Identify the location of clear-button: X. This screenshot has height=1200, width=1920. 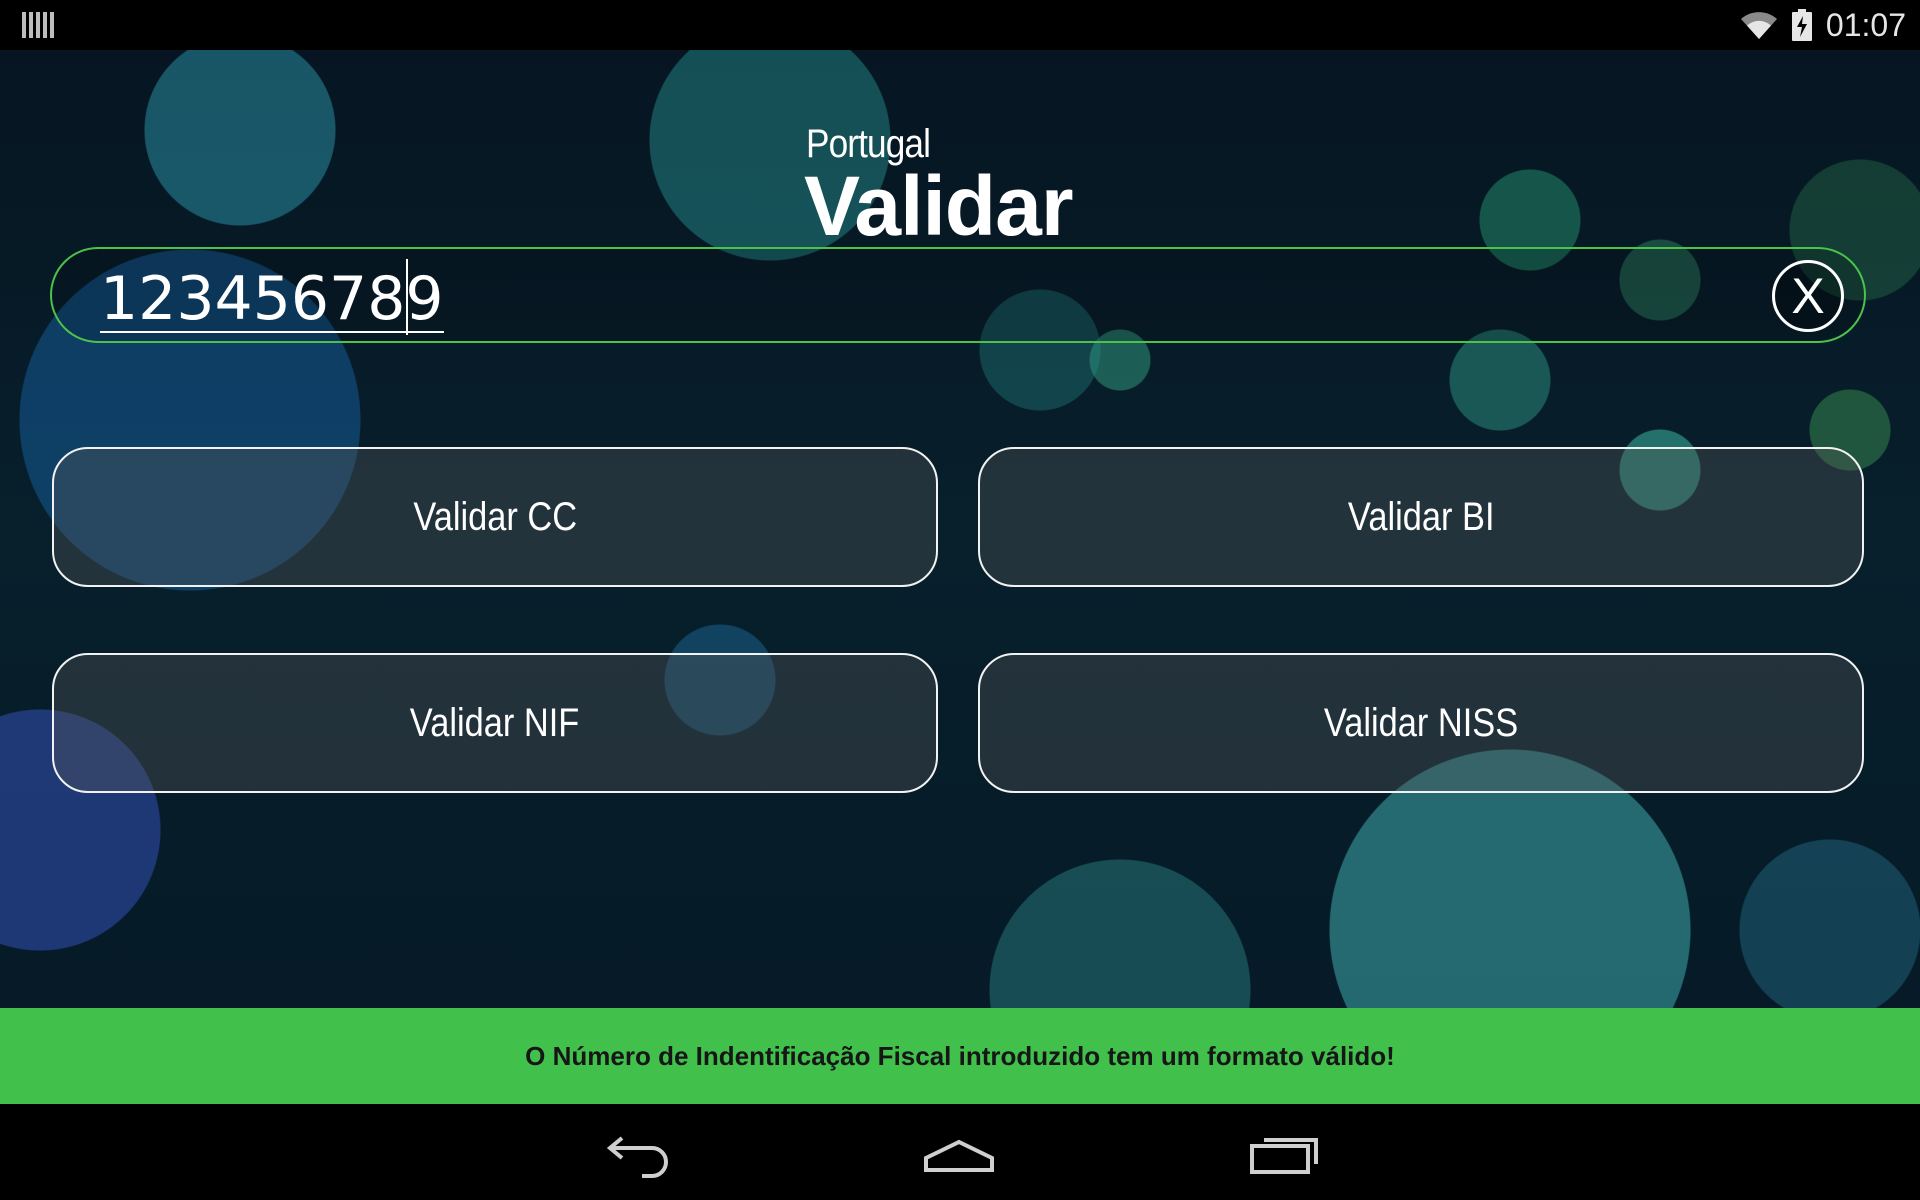
(1808, 296).